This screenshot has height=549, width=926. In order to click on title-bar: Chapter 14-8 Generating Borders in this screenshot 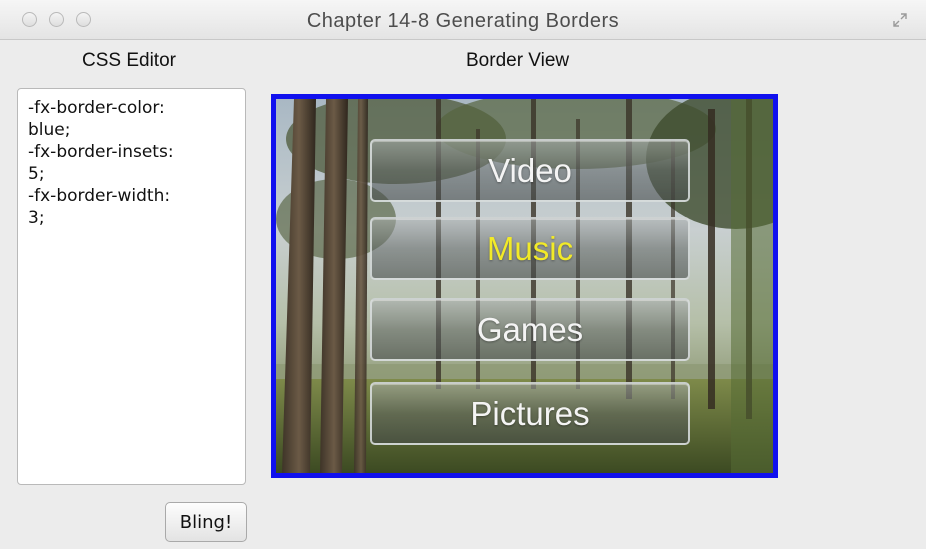, I will do `click(463, 20)`.